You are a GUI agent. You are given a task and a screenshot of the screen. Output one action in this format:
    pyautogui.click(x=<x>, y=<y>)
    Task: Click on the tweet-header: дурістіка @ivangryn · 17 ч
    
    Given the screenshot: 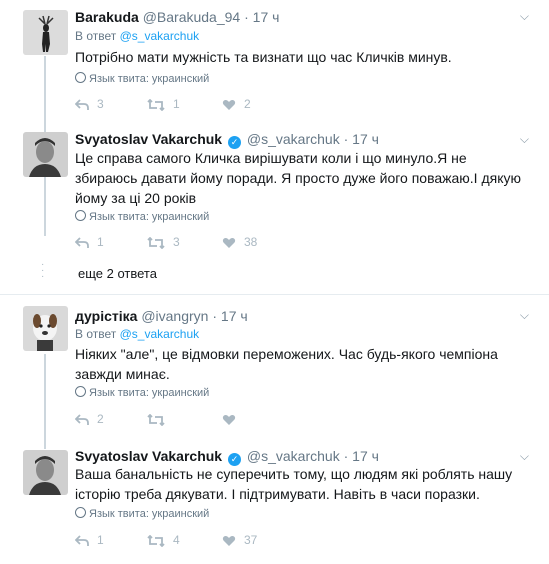 What is the action you would take?
    pyautogui.click(x=161, y=316)
    